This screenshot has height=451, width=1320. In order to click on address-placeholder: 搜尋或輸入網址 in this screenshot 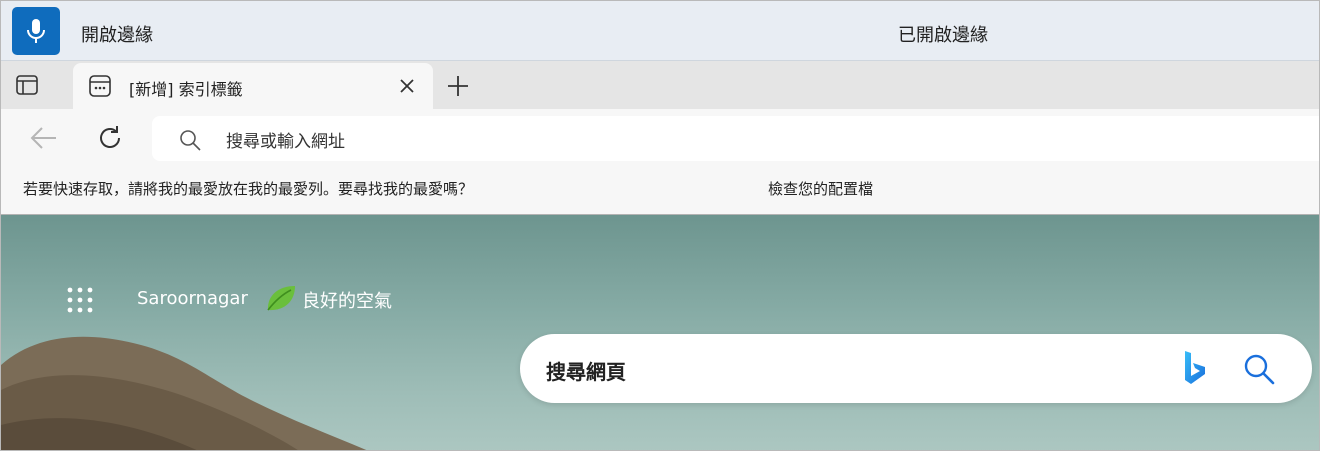, I will do `click(285, 142)`.